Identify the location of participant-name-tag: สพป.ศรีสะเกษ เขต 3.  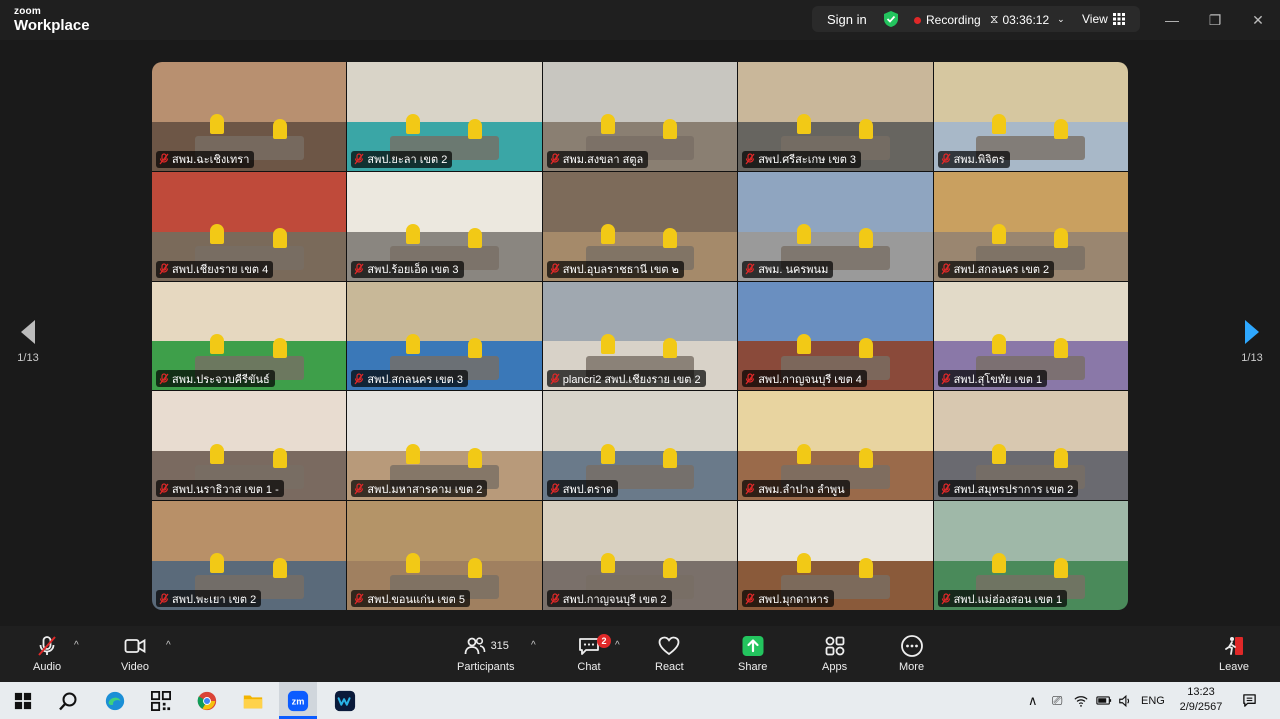
(802, 159).